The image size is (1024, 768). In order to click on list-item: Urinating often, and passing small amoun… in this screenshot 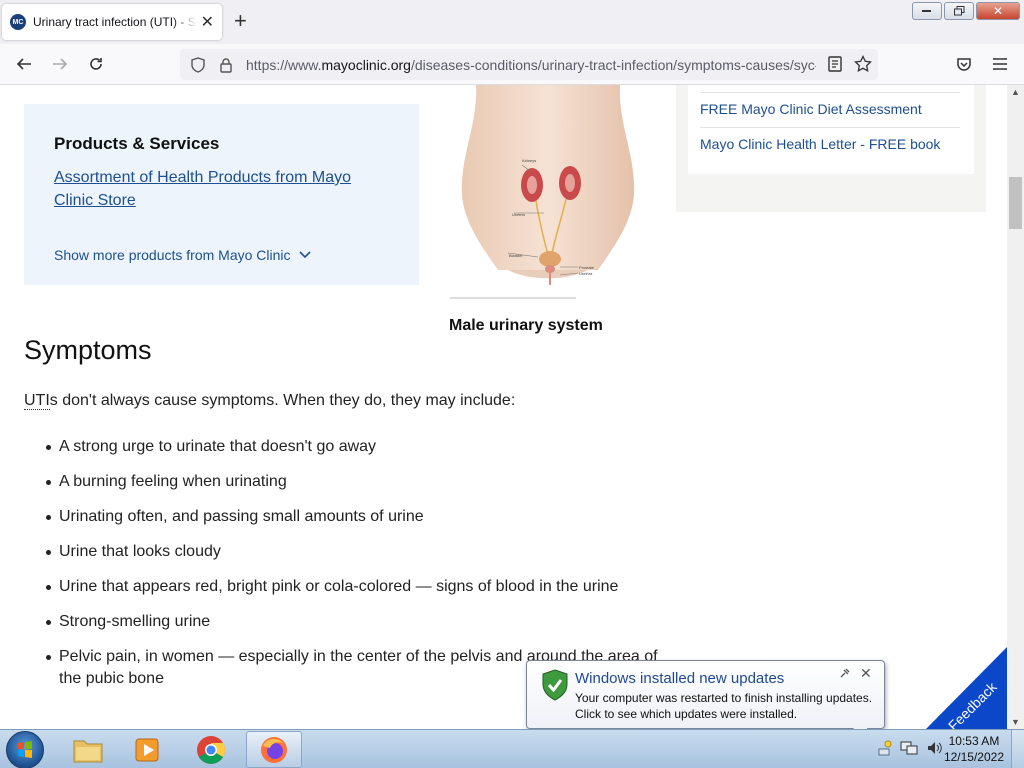, I will do `click(354, 517)`.